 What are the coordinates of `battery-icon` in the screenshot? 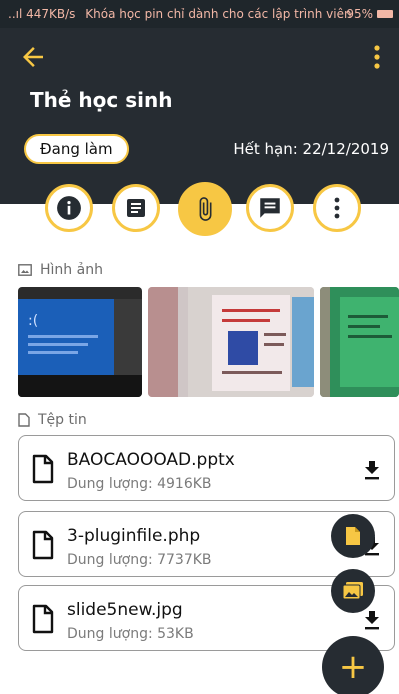 It's located at (385, 14).